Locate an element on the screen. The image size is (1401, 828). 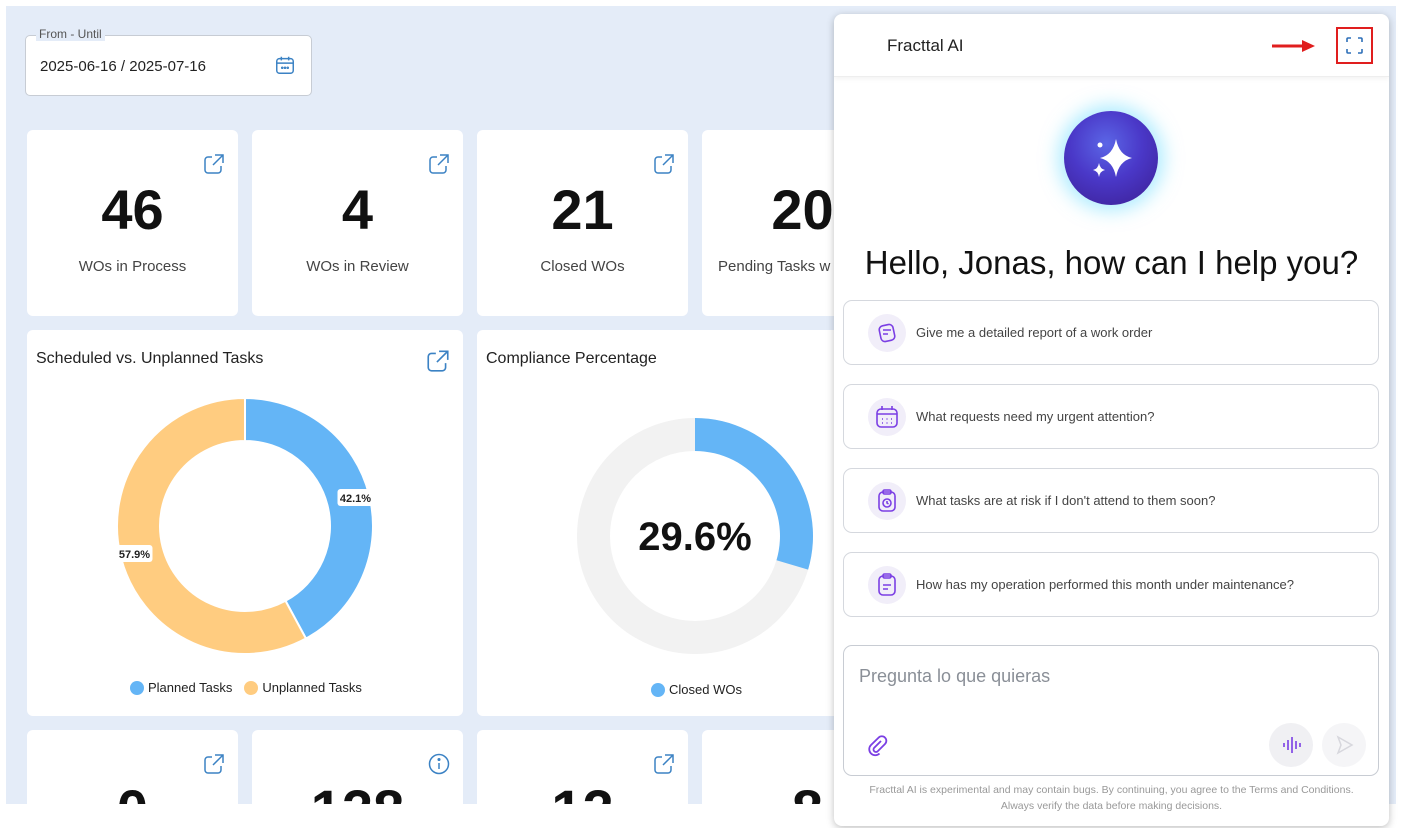
panel-title: Fracttal AI is located at coordinates (925, 45).